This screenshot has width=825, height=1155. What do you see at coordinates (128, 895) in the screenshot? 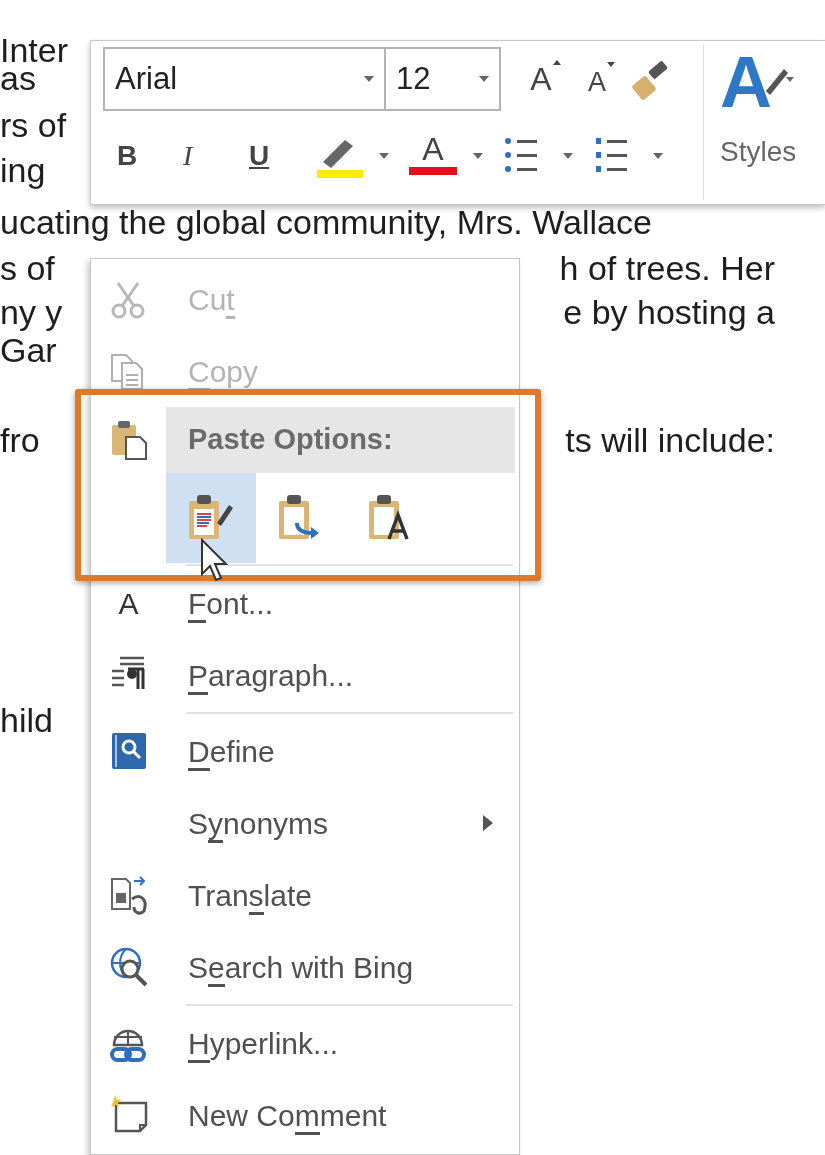
I see `translate-icon` at bounding box center [128, 895].